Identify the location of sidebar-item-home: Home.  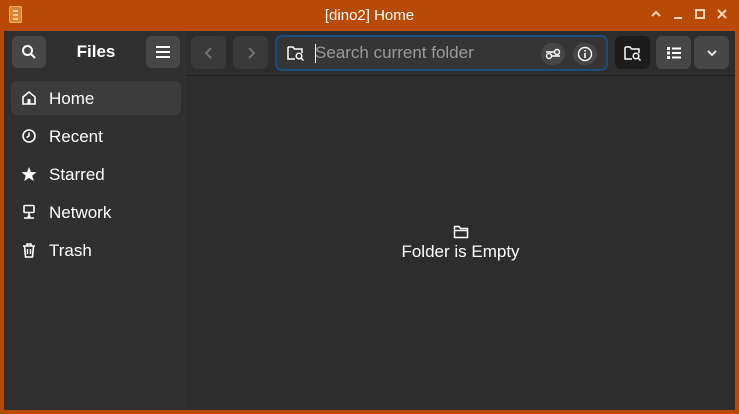
(96, 98).